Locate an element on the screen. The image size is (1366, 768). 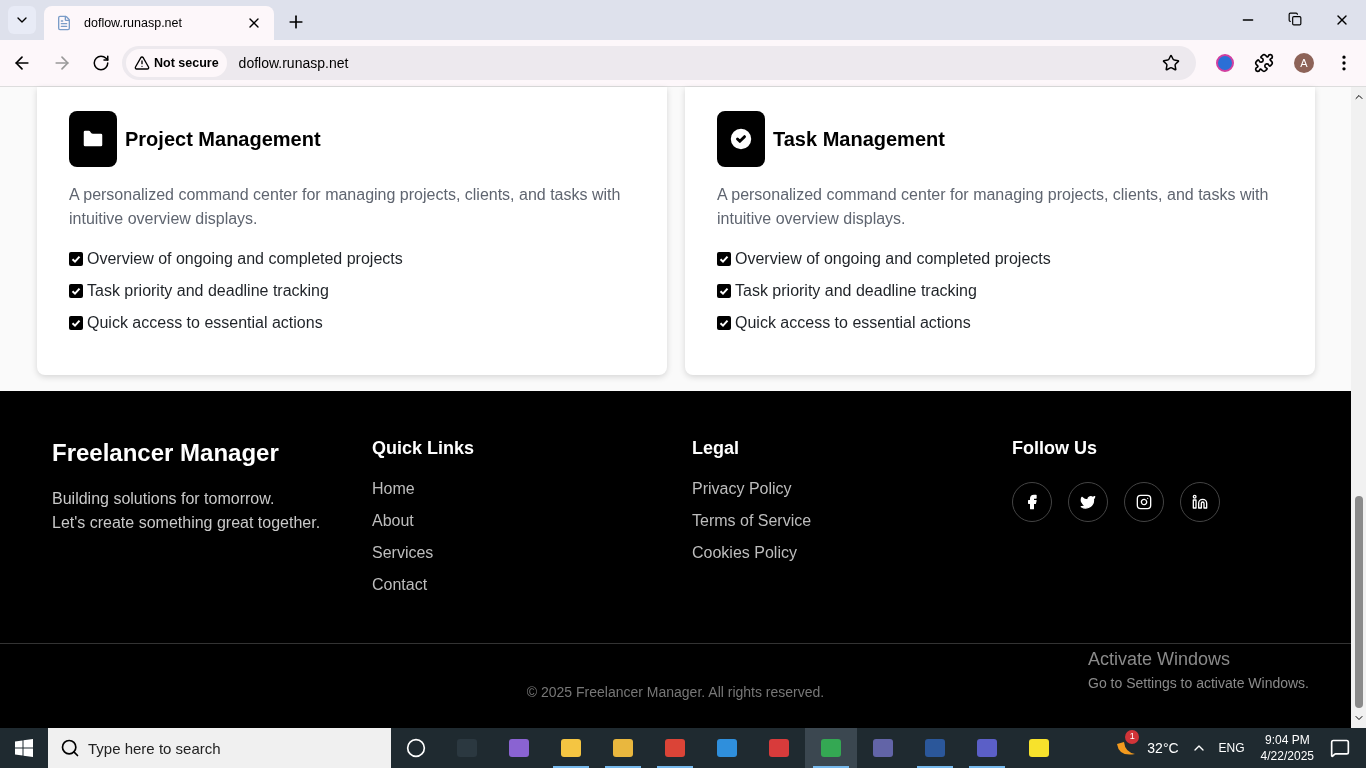
twitter-icon is located at coordinates (1088, 502).